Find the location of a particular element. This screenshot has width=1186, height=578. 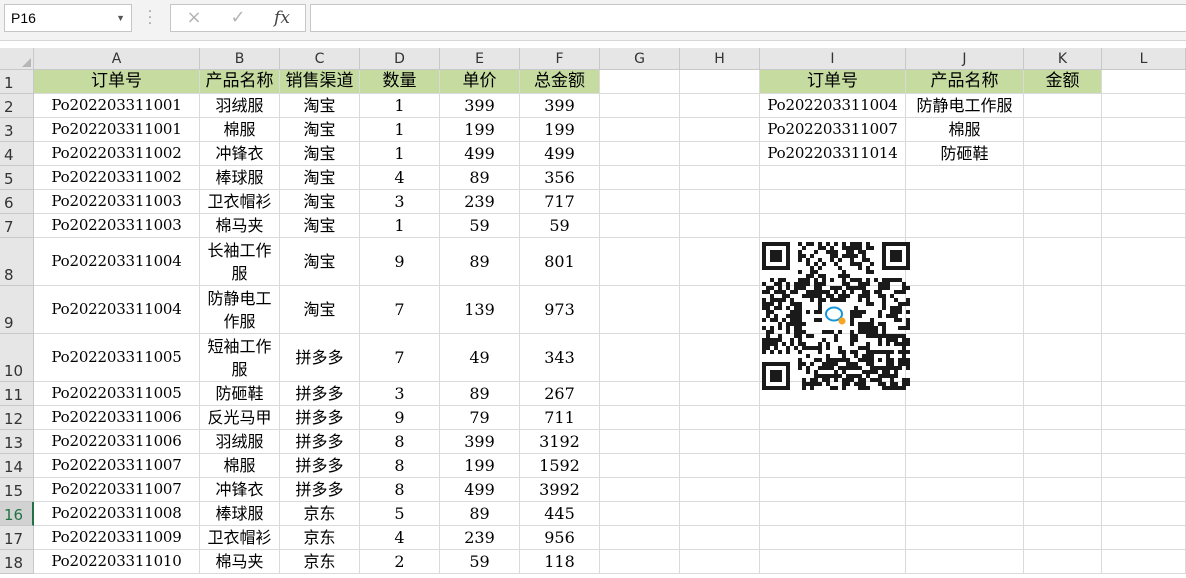

cell-k8 is located at coordinates (1063, 262).